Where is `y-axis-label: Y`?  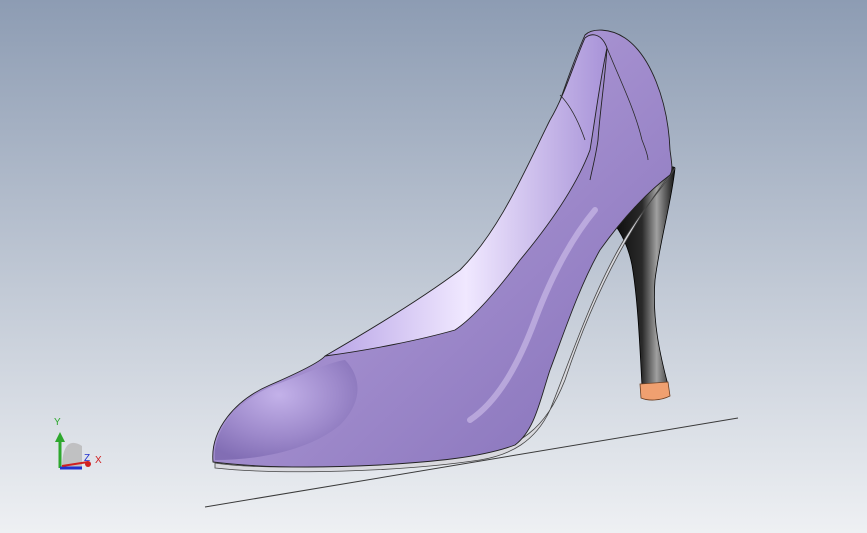
y-axis-label: Y is located at coordinates (57, 422).